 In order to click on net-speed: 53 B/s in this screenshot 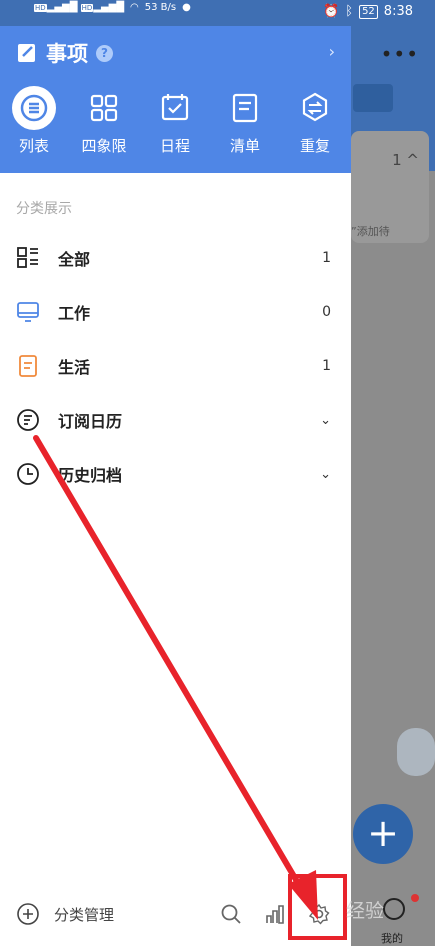, I will do `click(160, 7)`.